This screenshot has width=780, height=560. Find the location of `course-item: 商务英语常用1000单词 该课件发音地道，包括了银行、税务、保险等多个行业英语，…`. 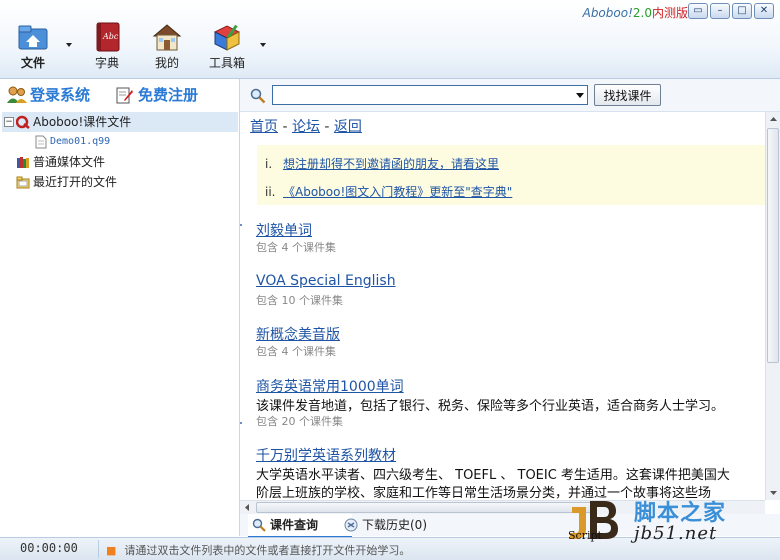

course-item: 商务英语常用1000单词 该课件发音地道，包括了银行、税务、保险等多个行业英语，… is located at coordinates (490, 402).